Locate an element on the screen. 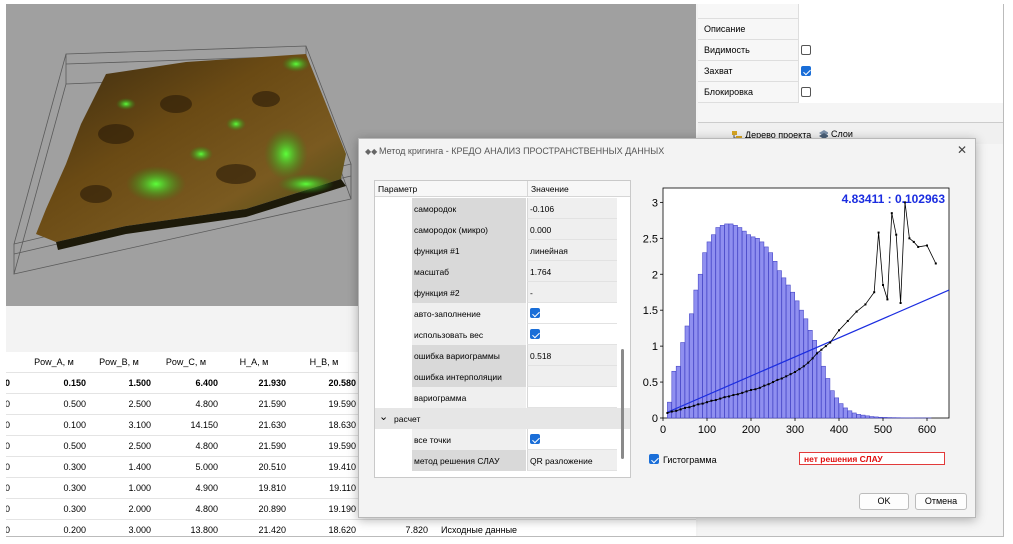 The width and height of the screenshot is (1013, 544). parameter-row: использовать вес is located at coordinates (502, 334).